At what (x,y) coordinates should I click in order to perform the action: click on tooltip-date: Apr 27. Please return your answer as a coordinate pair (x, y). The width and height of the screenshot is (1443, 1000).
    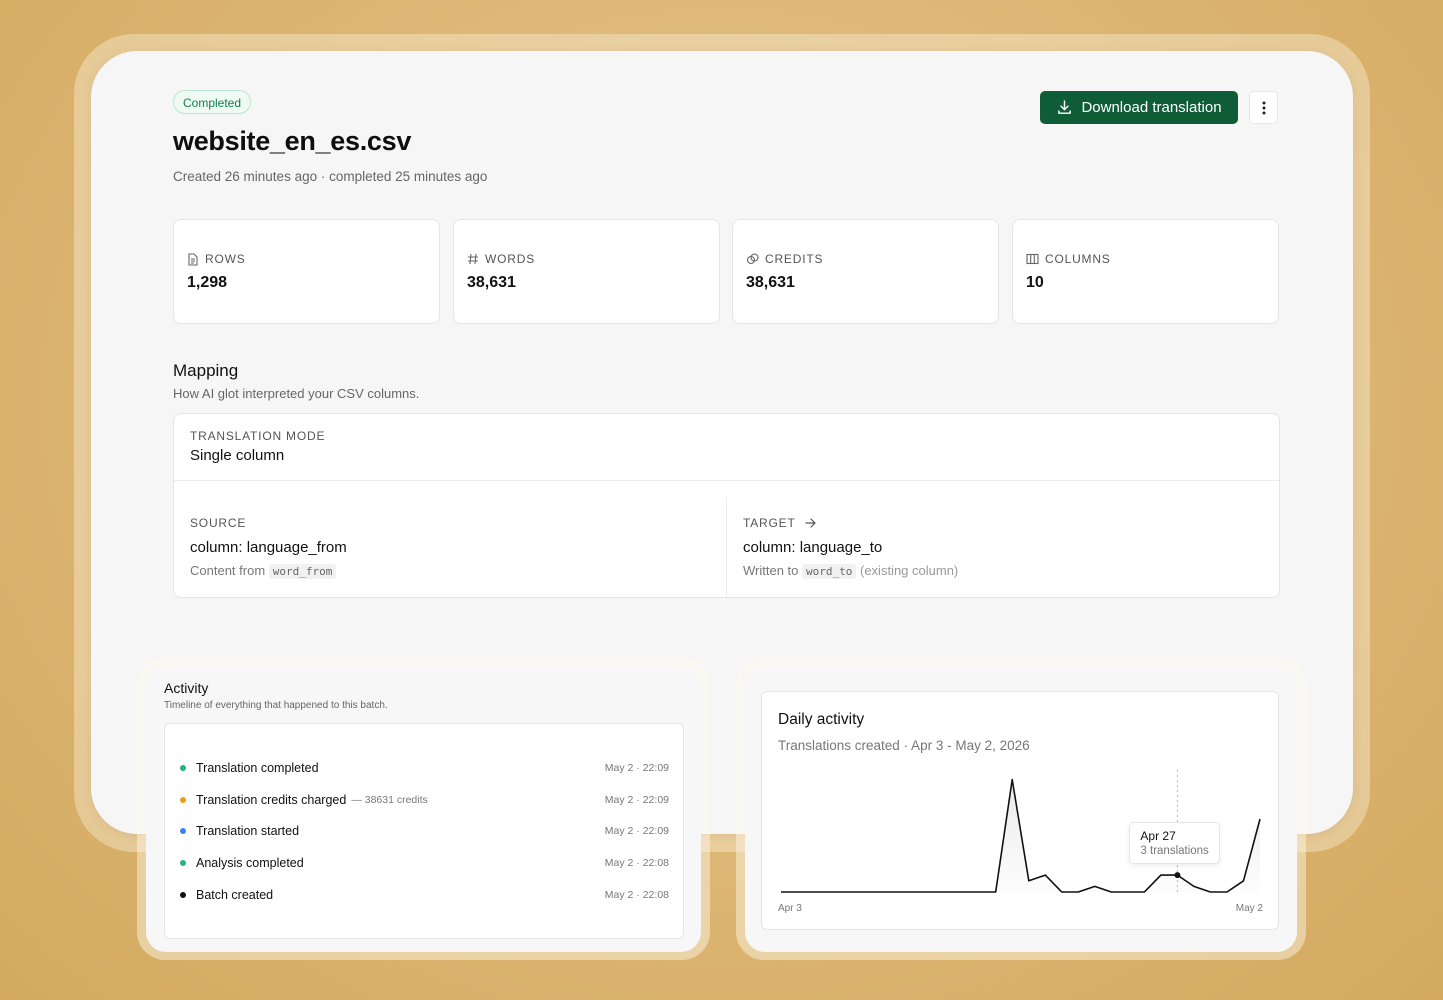
    Looking at the image, I should click on (1158, 836).